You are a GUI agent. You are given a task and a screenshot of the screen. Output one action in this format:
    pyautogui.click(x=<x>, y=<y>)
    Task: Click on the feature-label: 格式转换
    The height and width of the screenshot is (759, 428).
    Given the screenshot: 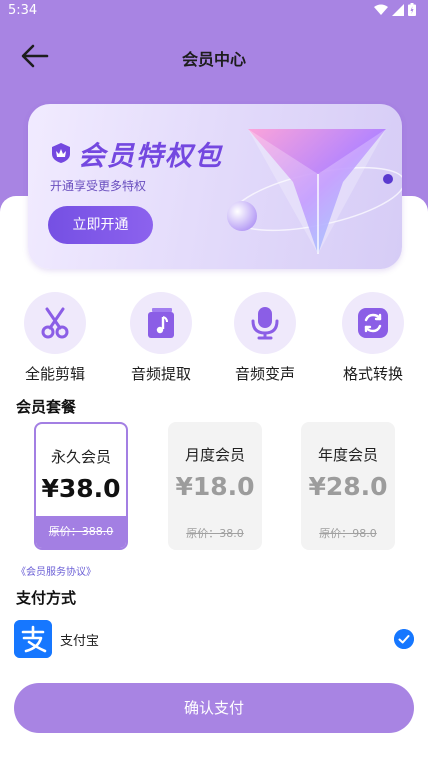 What is the action you would take?
    pyautogui.click(x=372, y=374)
    